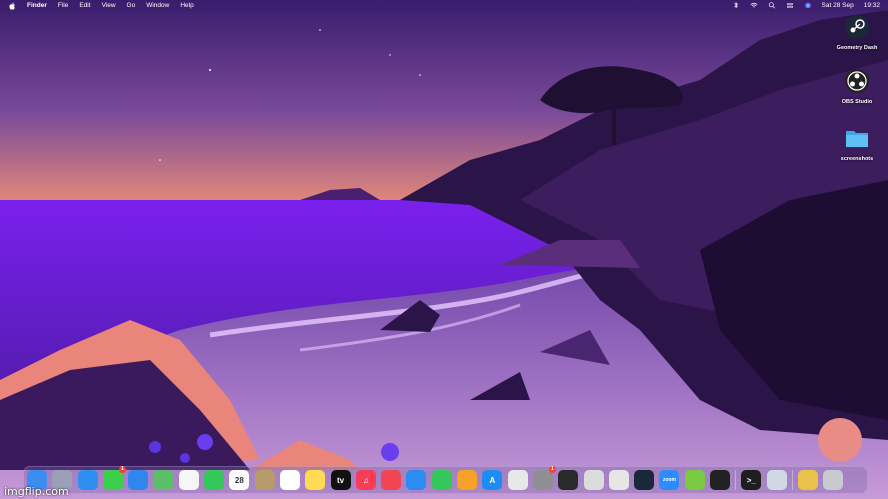 The width and height of the screenshot is (888, 499). What do you see at coordinates (467, 480) in the screenshot?
I see `dock-pages-icon` at bounding box center [467, 480].